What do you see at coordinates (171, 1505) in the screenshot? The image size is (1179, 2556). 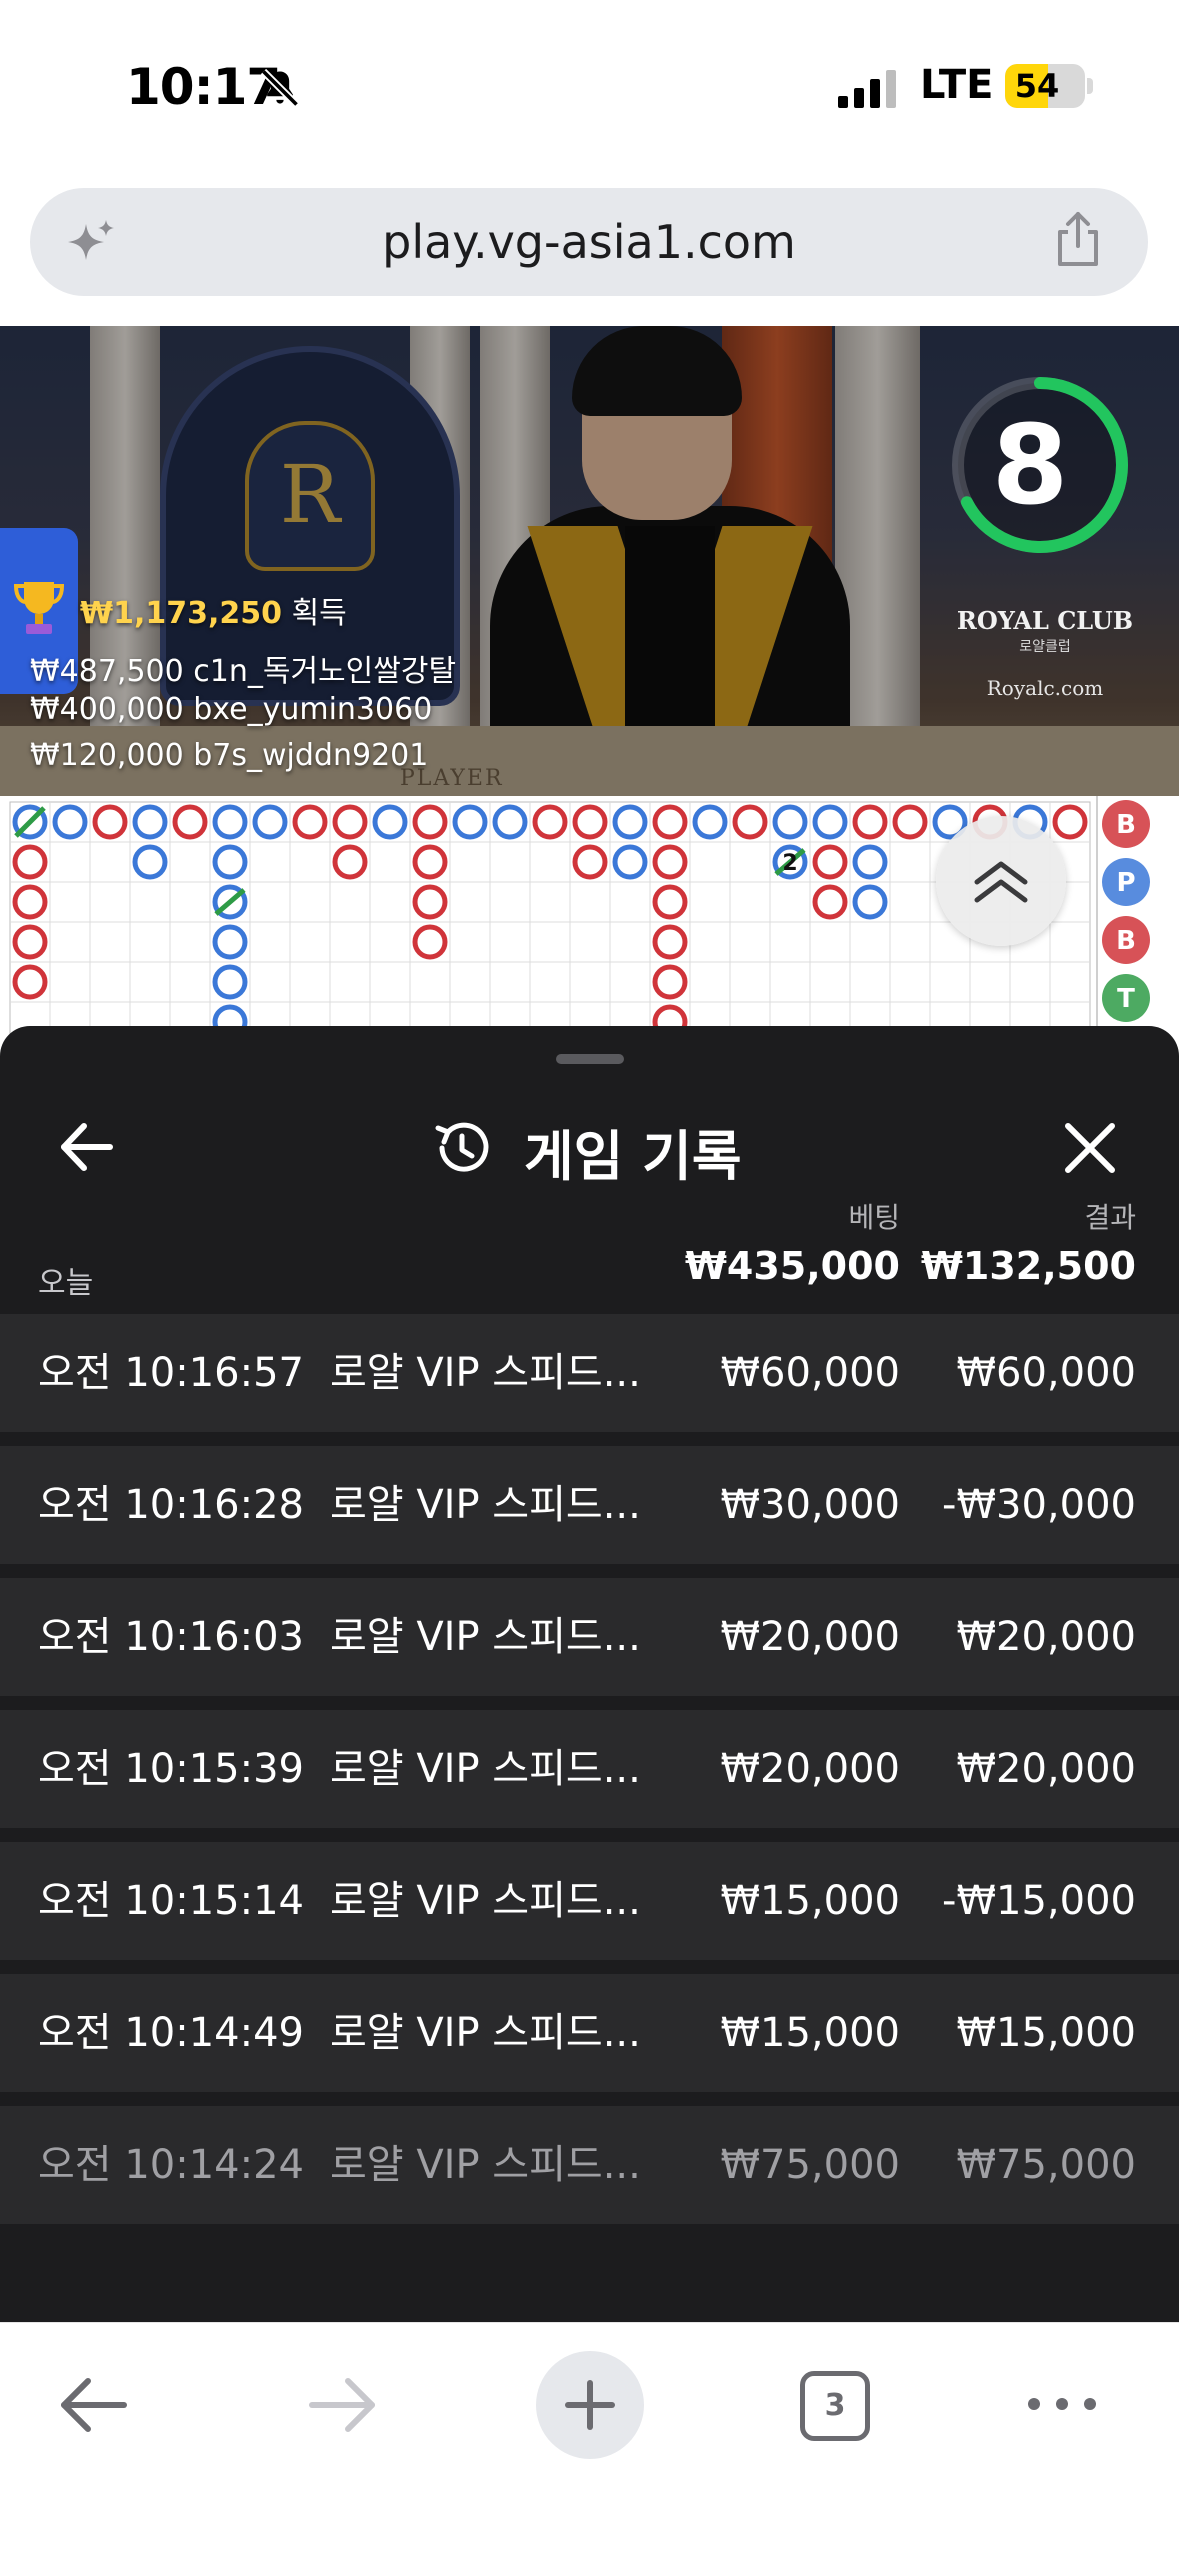 I see `row-time: 오전 10:16:28` at bounding box center [171, 1505].